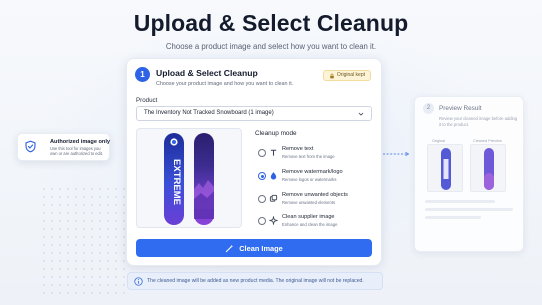 The width and height of the screenshot is (542, 305). What do you see at coordinates (310, 224) in the screenshot?
I see `option-description: Enhance and clean the image` at bounding box center [310, 224].